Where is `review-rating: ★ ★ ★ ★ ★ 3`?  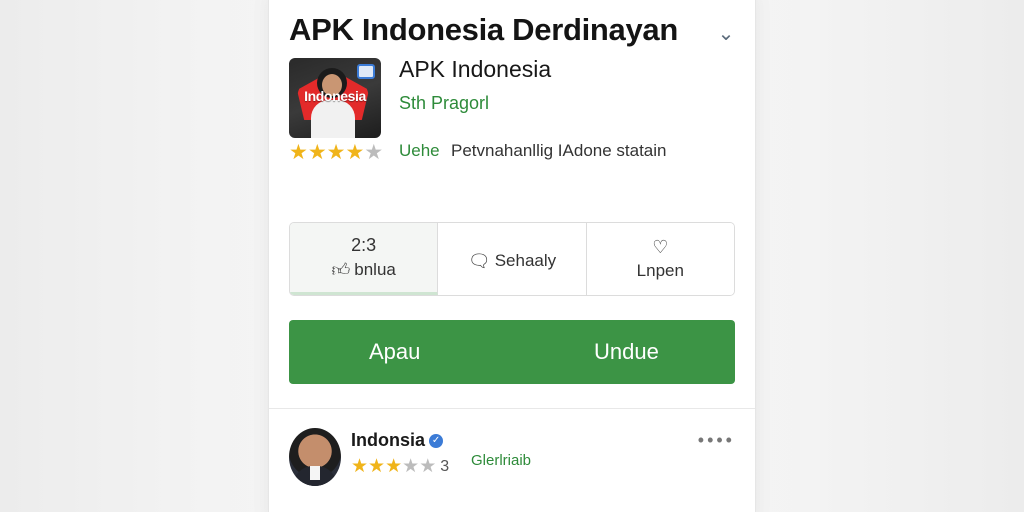
review-rating: ★ ★ ★ ★ ★ 3 is located at coordinates (400, 467).